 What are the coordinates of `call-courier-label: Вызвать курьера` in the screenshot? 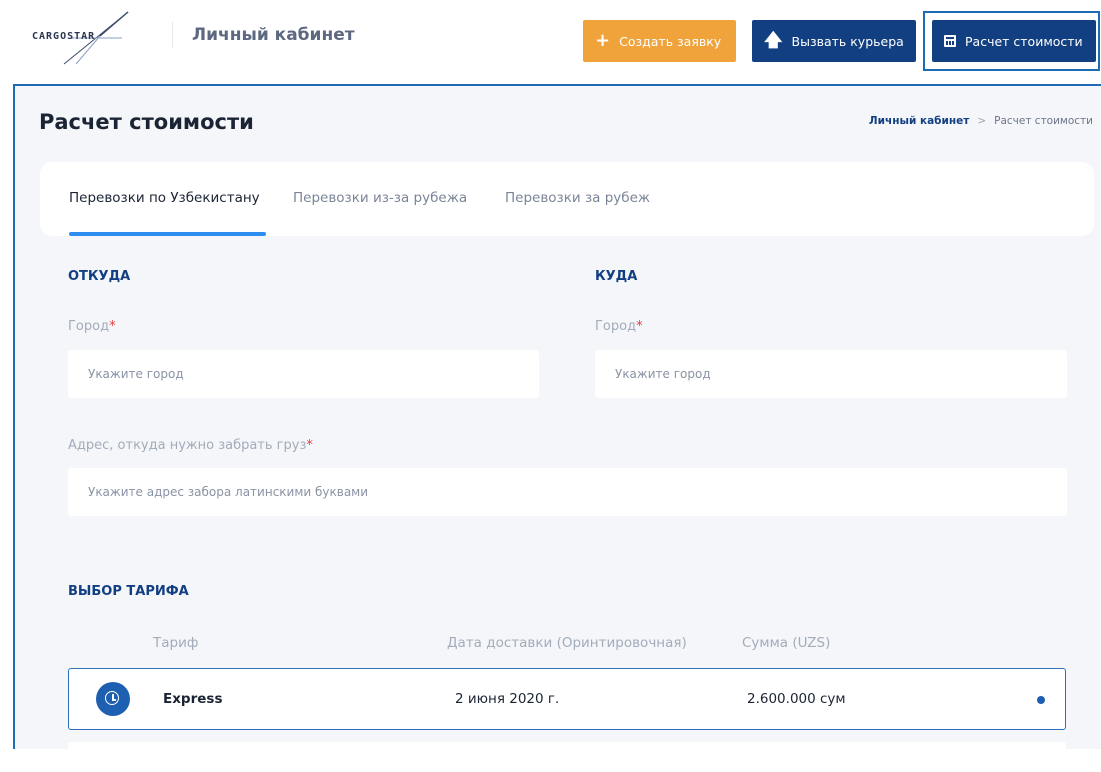 It's located at (847, 41).